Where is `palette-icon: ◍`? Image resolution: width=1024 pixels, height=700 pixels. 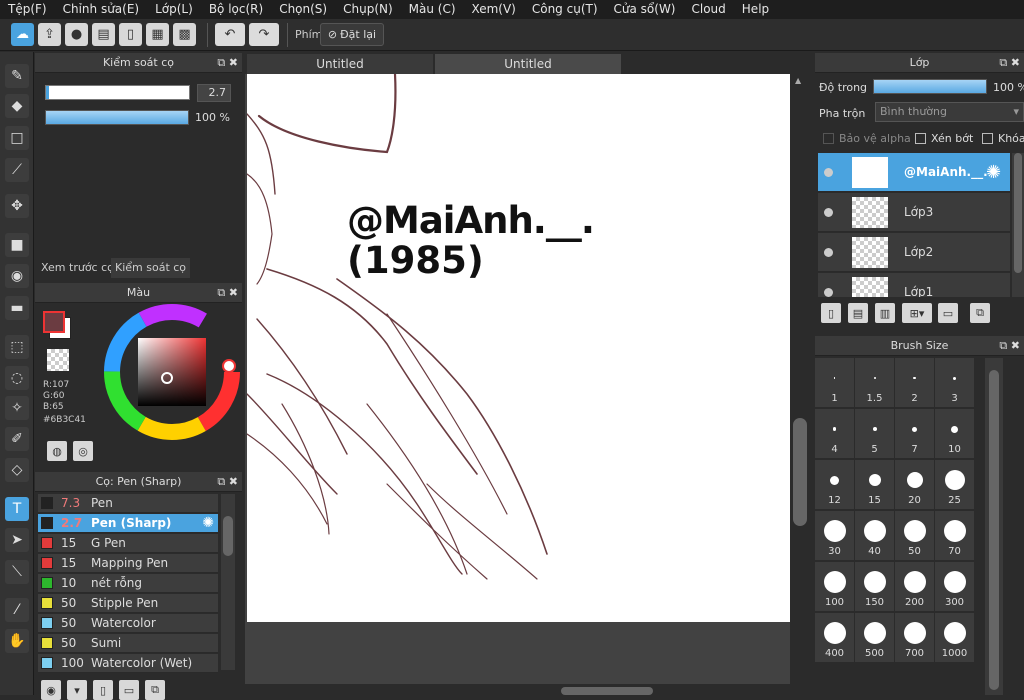 palette-icon: ◍ is located at coordinates (57, 451).